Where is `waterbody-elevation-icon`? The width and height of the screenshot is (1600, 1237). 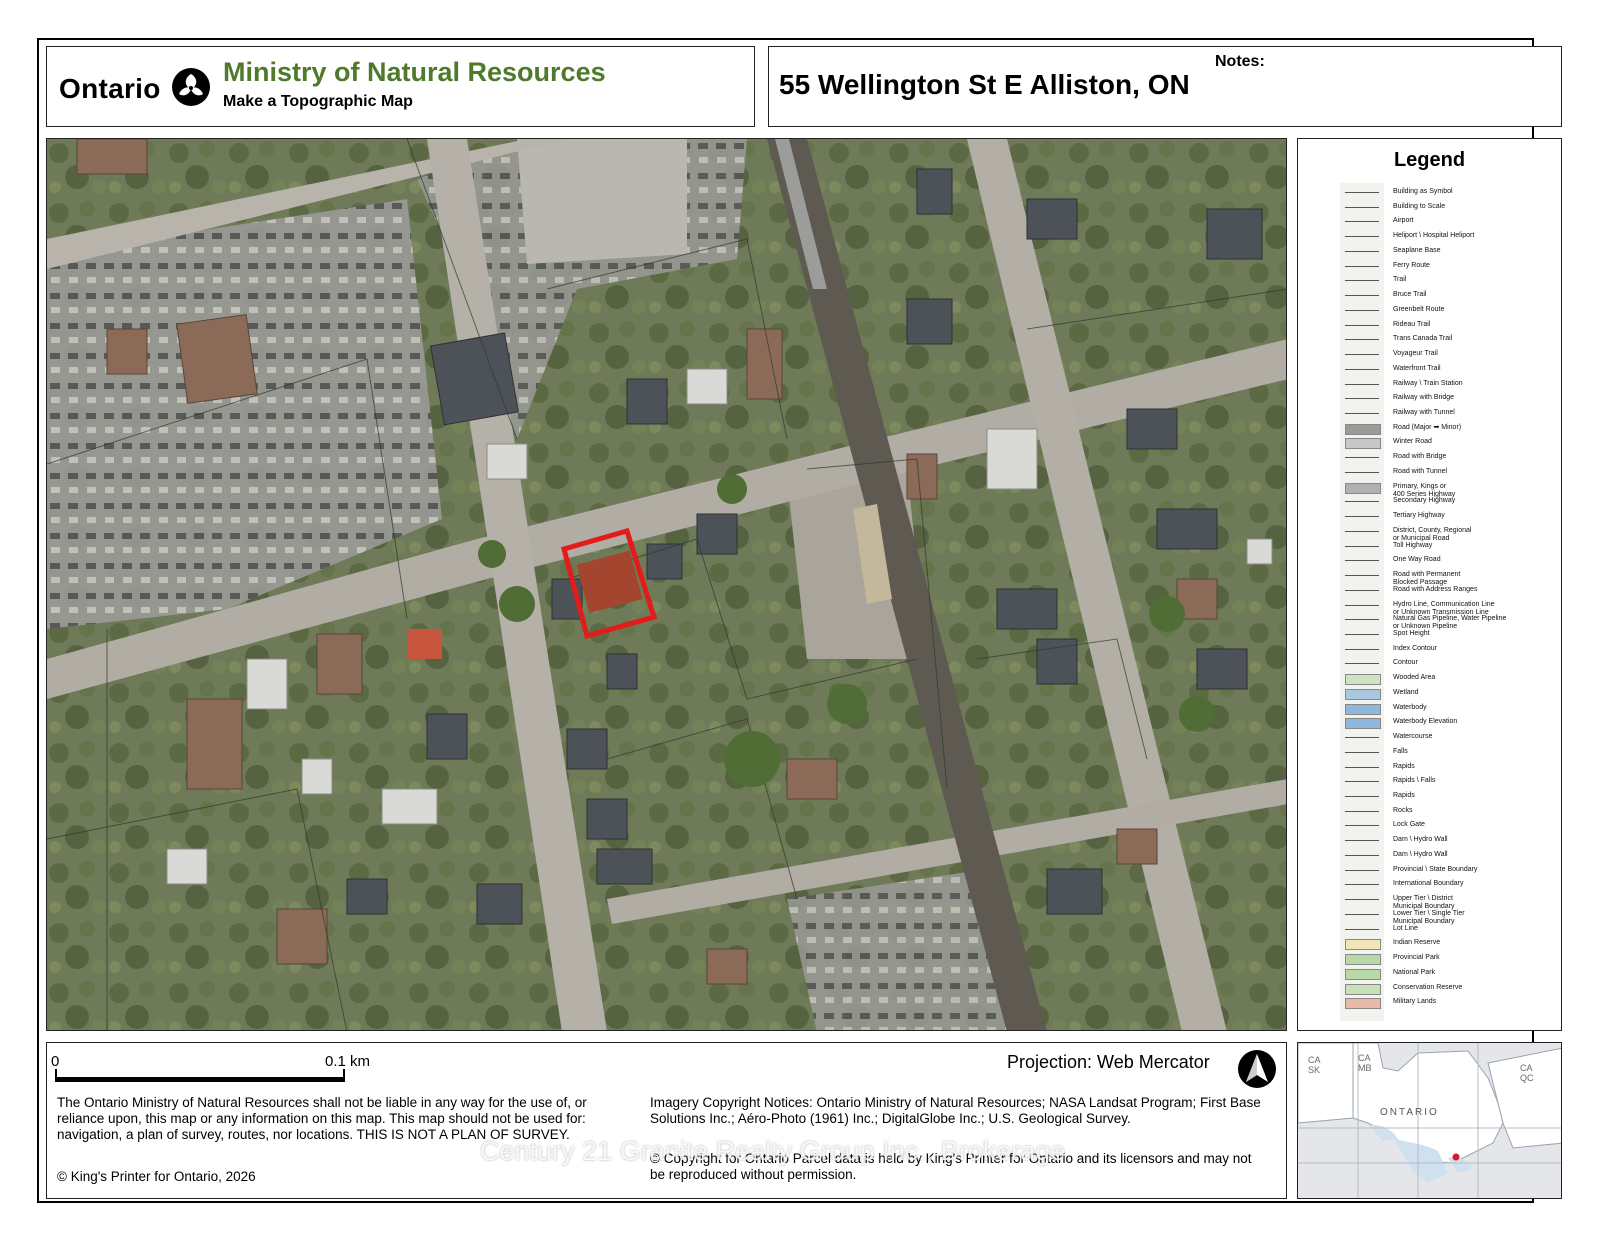 waterbody-elevation-icon is located at coordinates (1363, 723).